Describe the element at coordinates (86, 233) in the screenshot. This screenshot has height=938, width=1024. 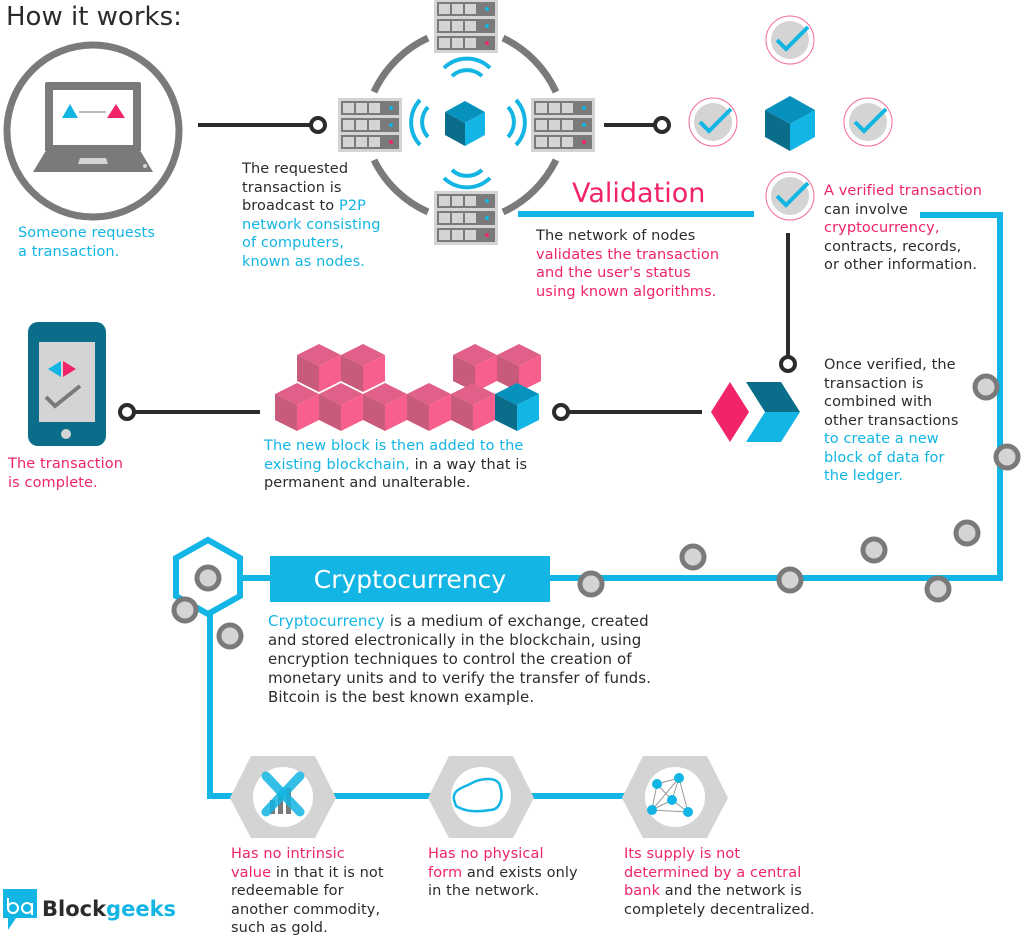
I see `text-line: Someone requests` at that location.